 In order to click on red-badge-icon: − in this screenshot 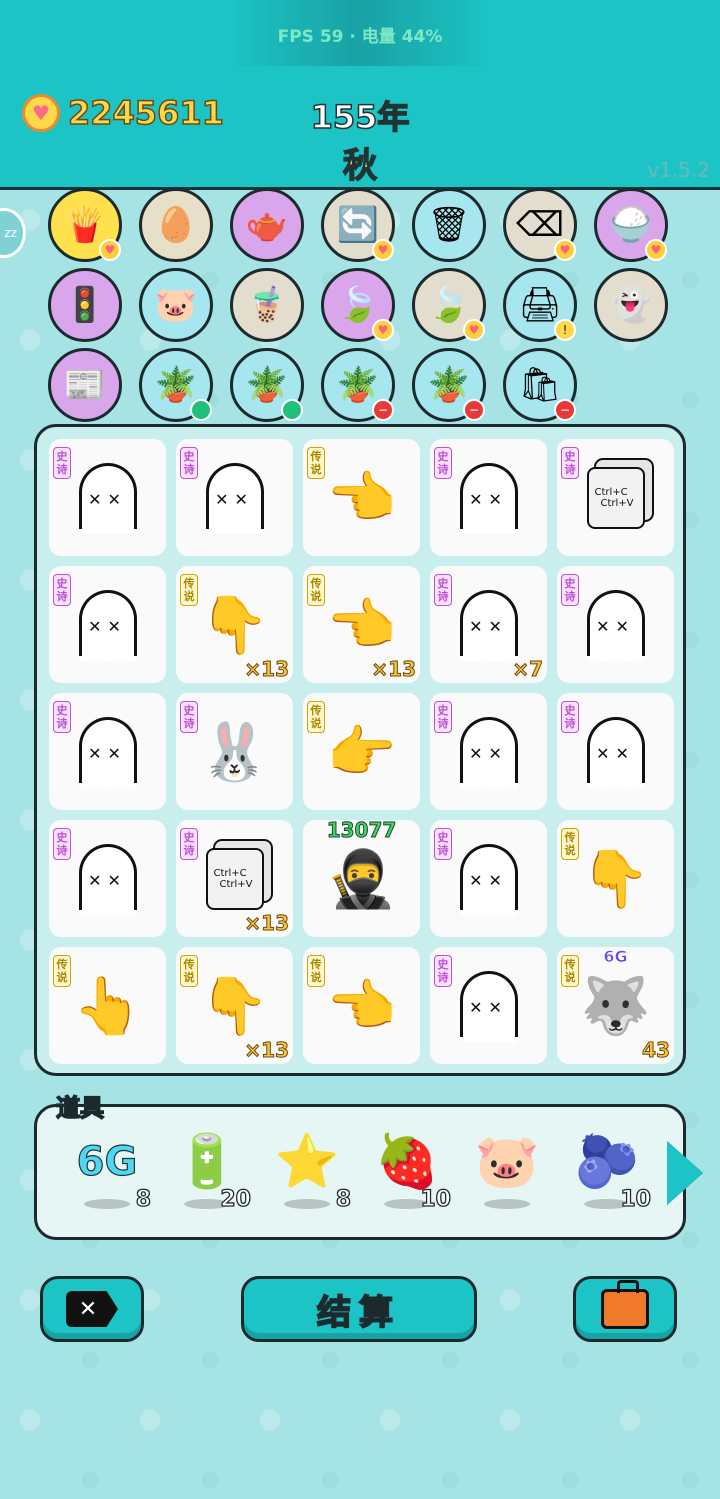, I will do `click(565, 410)`.